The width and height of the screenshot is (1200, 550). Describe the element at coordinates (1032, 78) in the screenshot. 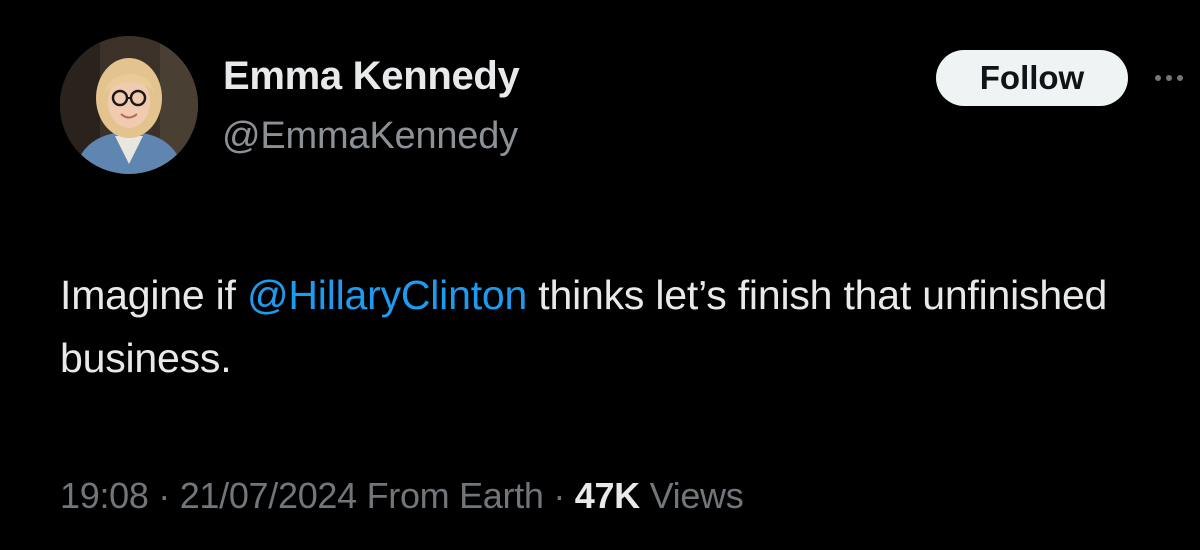

I see `follow-button: Follow` at that location.